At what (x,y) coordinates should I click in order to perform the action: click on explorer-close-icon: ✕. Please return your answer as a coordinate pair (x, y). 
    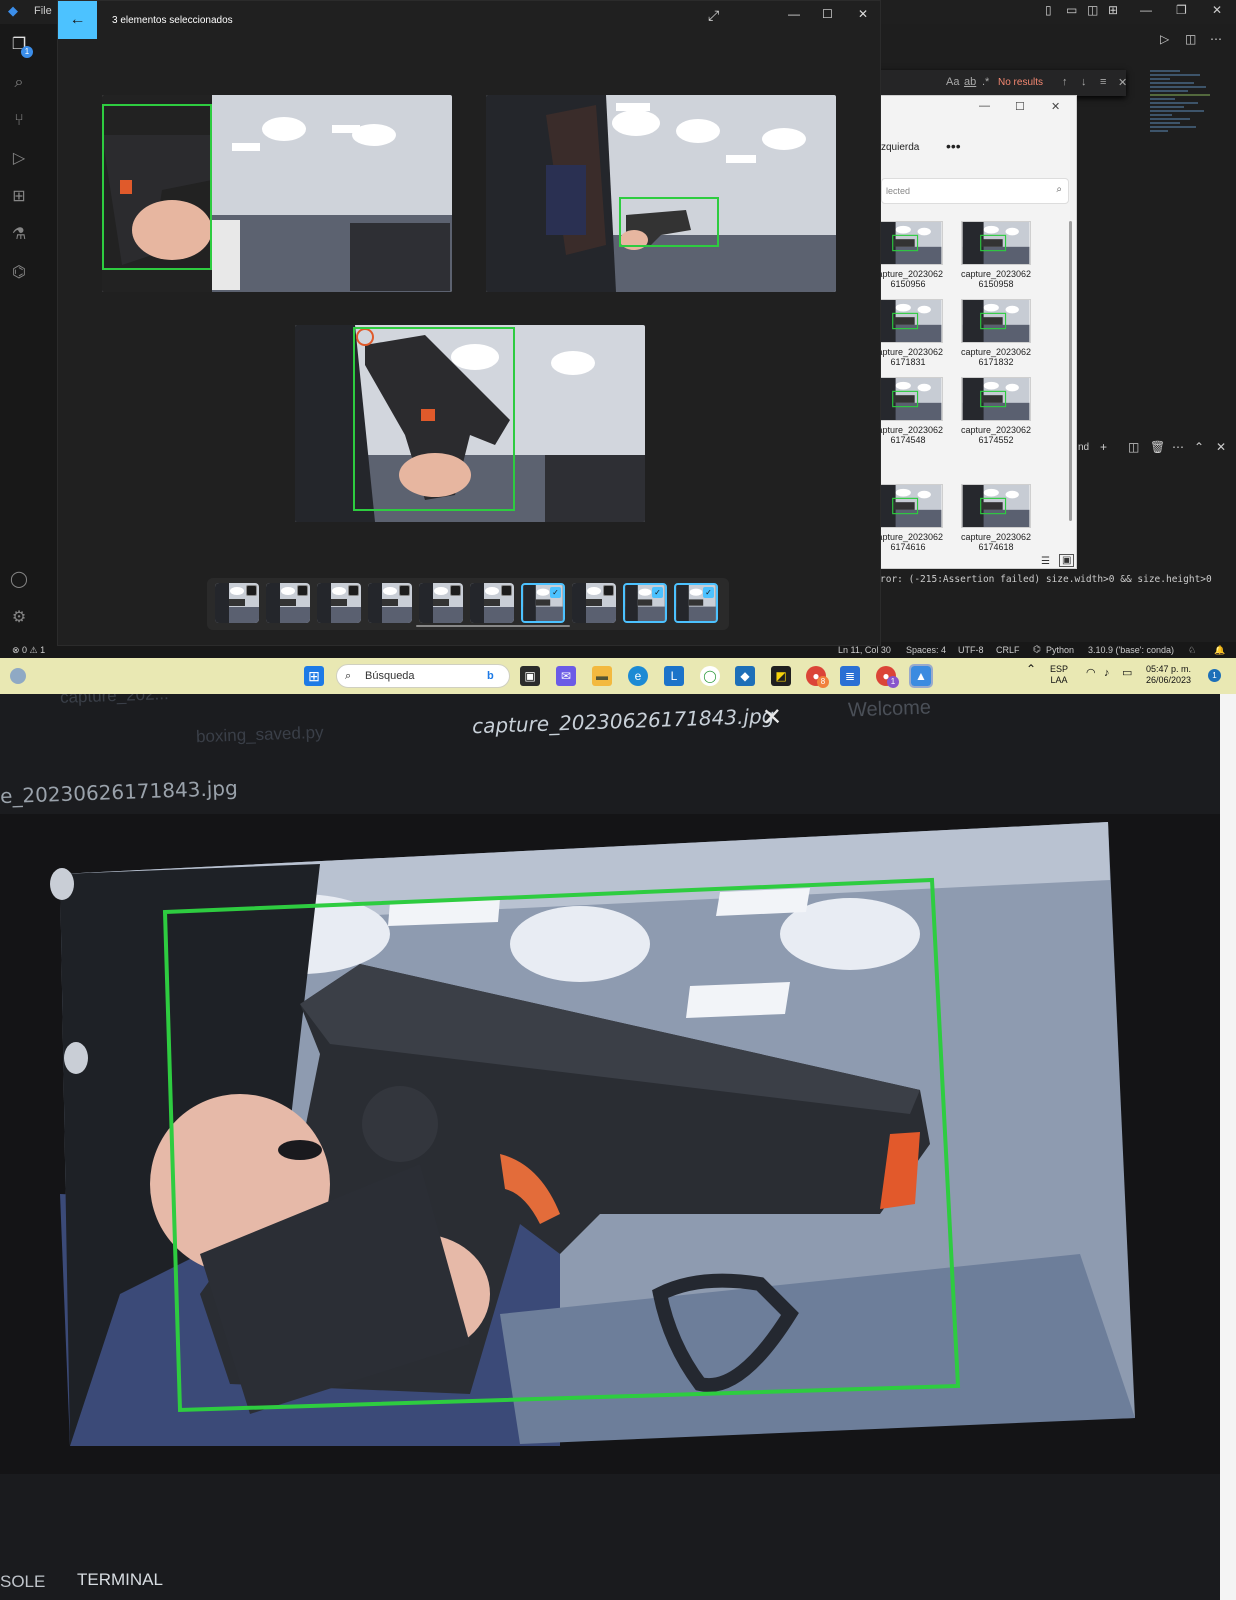
    Looking at the image, I should click on (1055, 106).